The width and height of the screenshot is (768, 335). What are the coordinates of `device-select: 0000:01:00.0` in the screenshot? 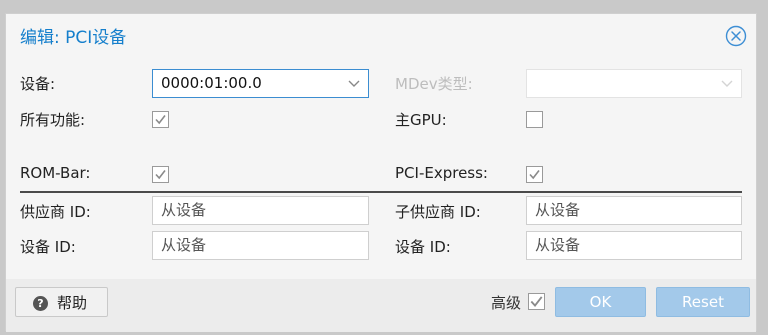 It's located at (260, 83).